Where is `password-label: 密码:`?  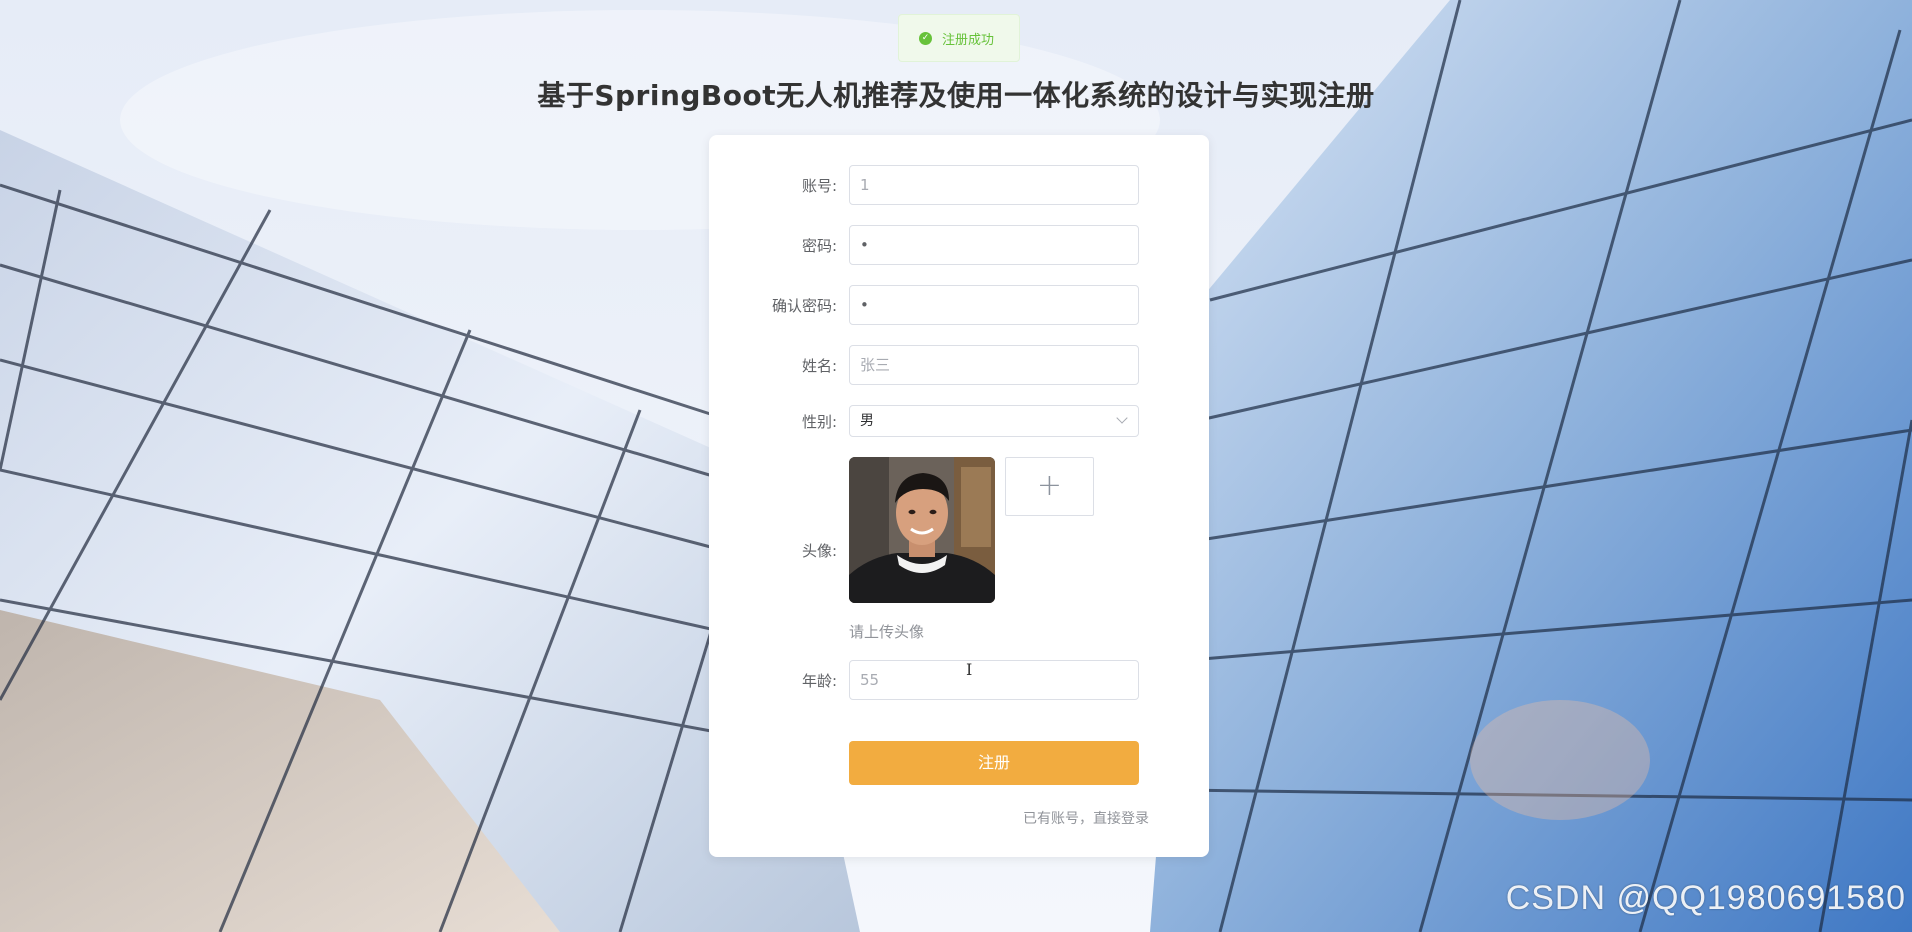 password-label: 密码: is located at coordinates (819, 246).